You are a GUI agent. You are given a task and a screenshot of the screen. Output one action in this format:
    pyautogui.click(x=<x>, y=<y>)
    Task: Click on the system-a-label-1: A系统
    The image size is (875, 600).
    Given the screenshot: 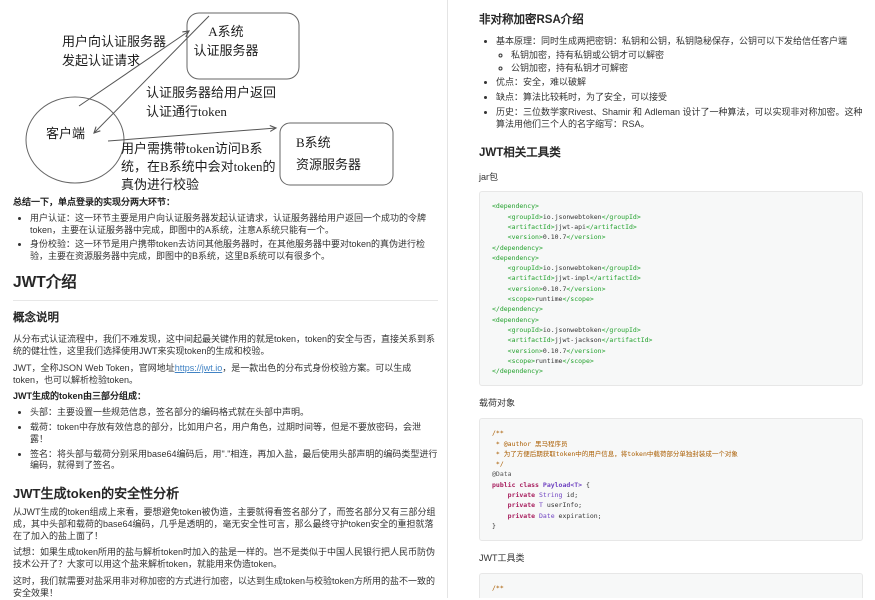 What is the action you would take?
    pyautogui.click(x=225, y=31)
    